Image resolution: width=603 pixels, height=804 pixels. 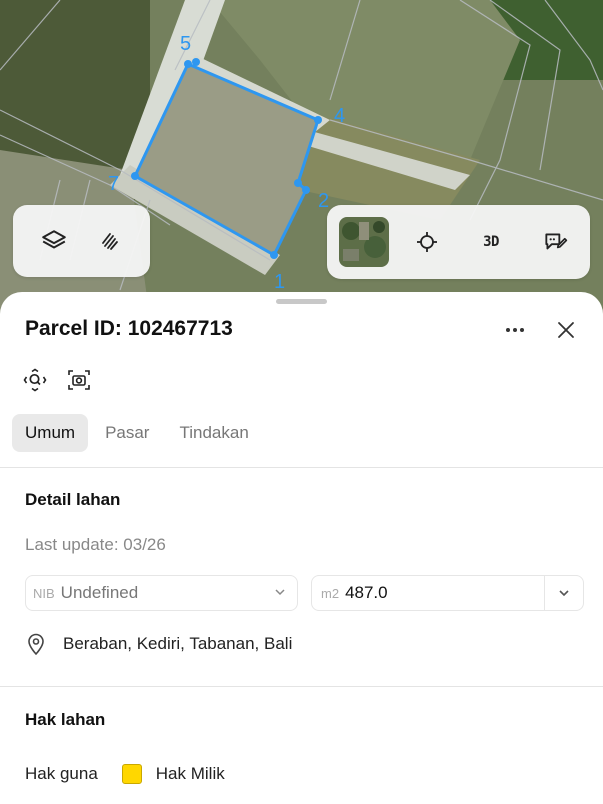 I want to click on layers-button, so click(x=54, y=241).